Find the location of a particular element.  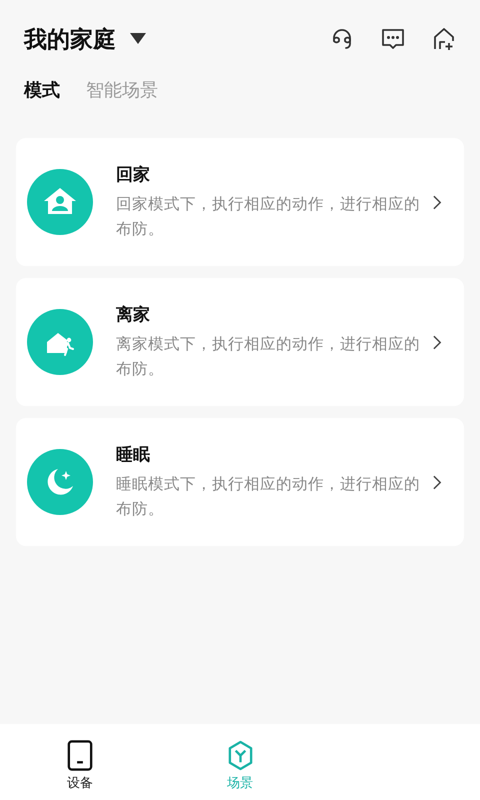

dropdown-caret-icon is located at coordinates (138, 39).